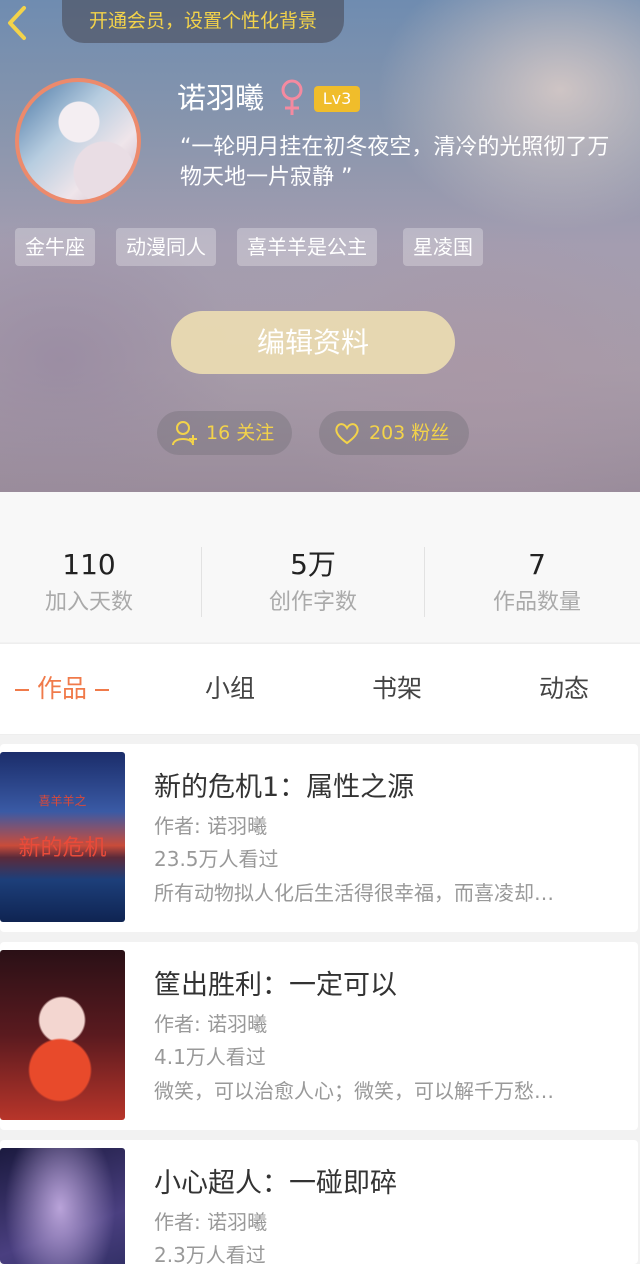 Image resolution: width=640 pixels, height=1264 pixels. I want to click on tab-bar: 作品 小组 书架 动态, so click(320, 689).